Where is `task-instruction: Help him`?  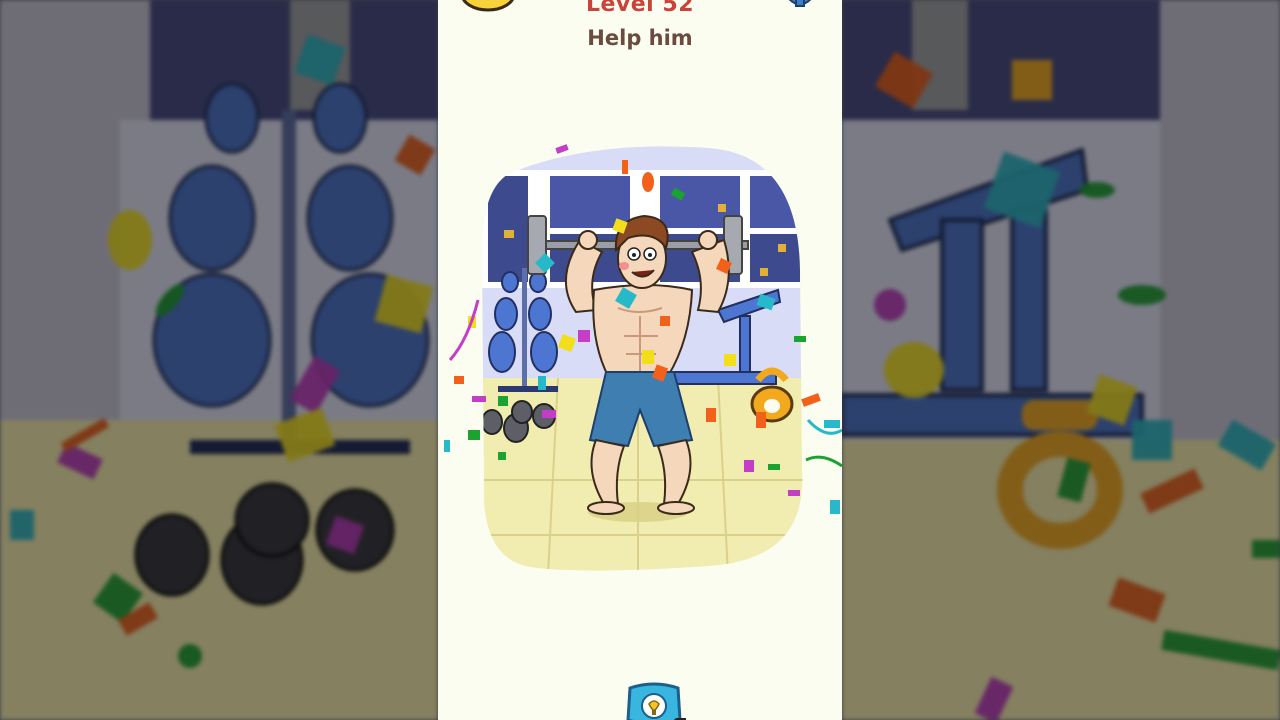
task-instruction: Help him is located at coordinates (640, 38).